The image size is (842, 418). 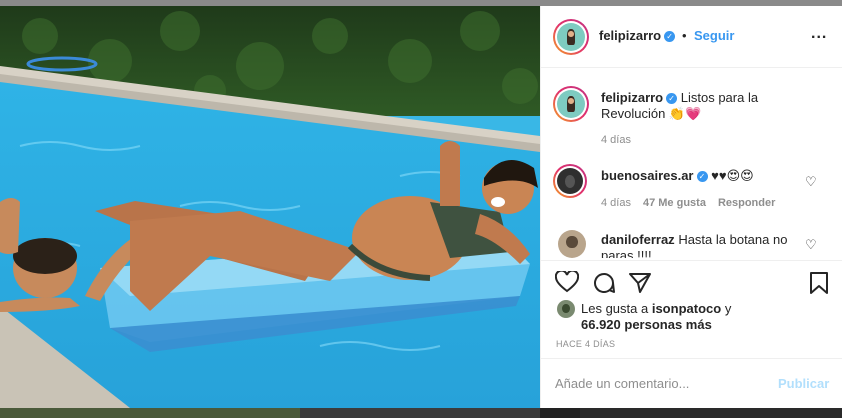 What do you see at coordinates (714, 35) in the screenshot?
I see `follow-button: Seguir` at bounding box center [714, 35].